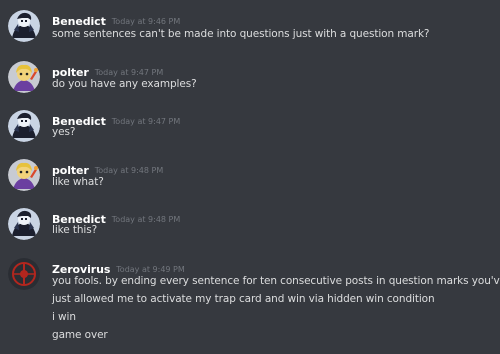 This screenshot has width=500, height=354. I want to click on message-text: i win, so click(64, 317).